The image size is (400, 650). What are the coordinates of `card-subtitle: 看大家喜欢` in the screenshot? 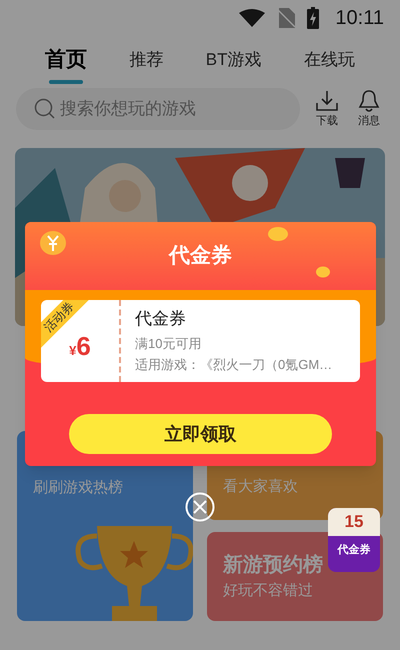 It's located at (260, 487).